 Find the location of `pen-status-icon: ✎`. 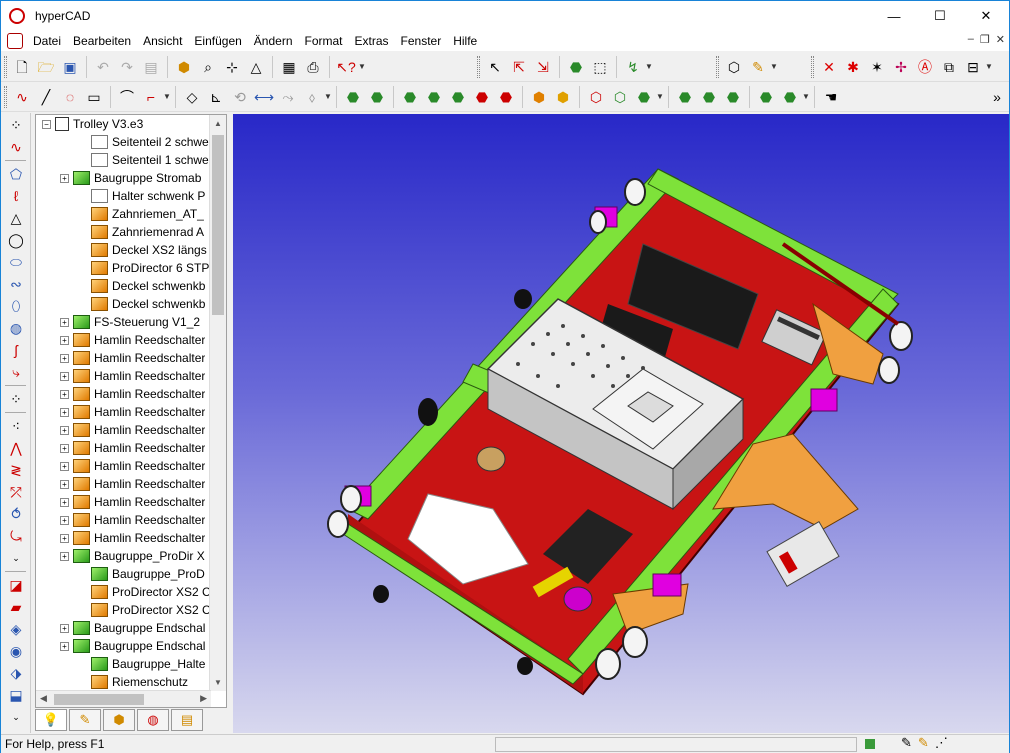

pen-status-icon: ✎ is located at coordinates (909, 742).